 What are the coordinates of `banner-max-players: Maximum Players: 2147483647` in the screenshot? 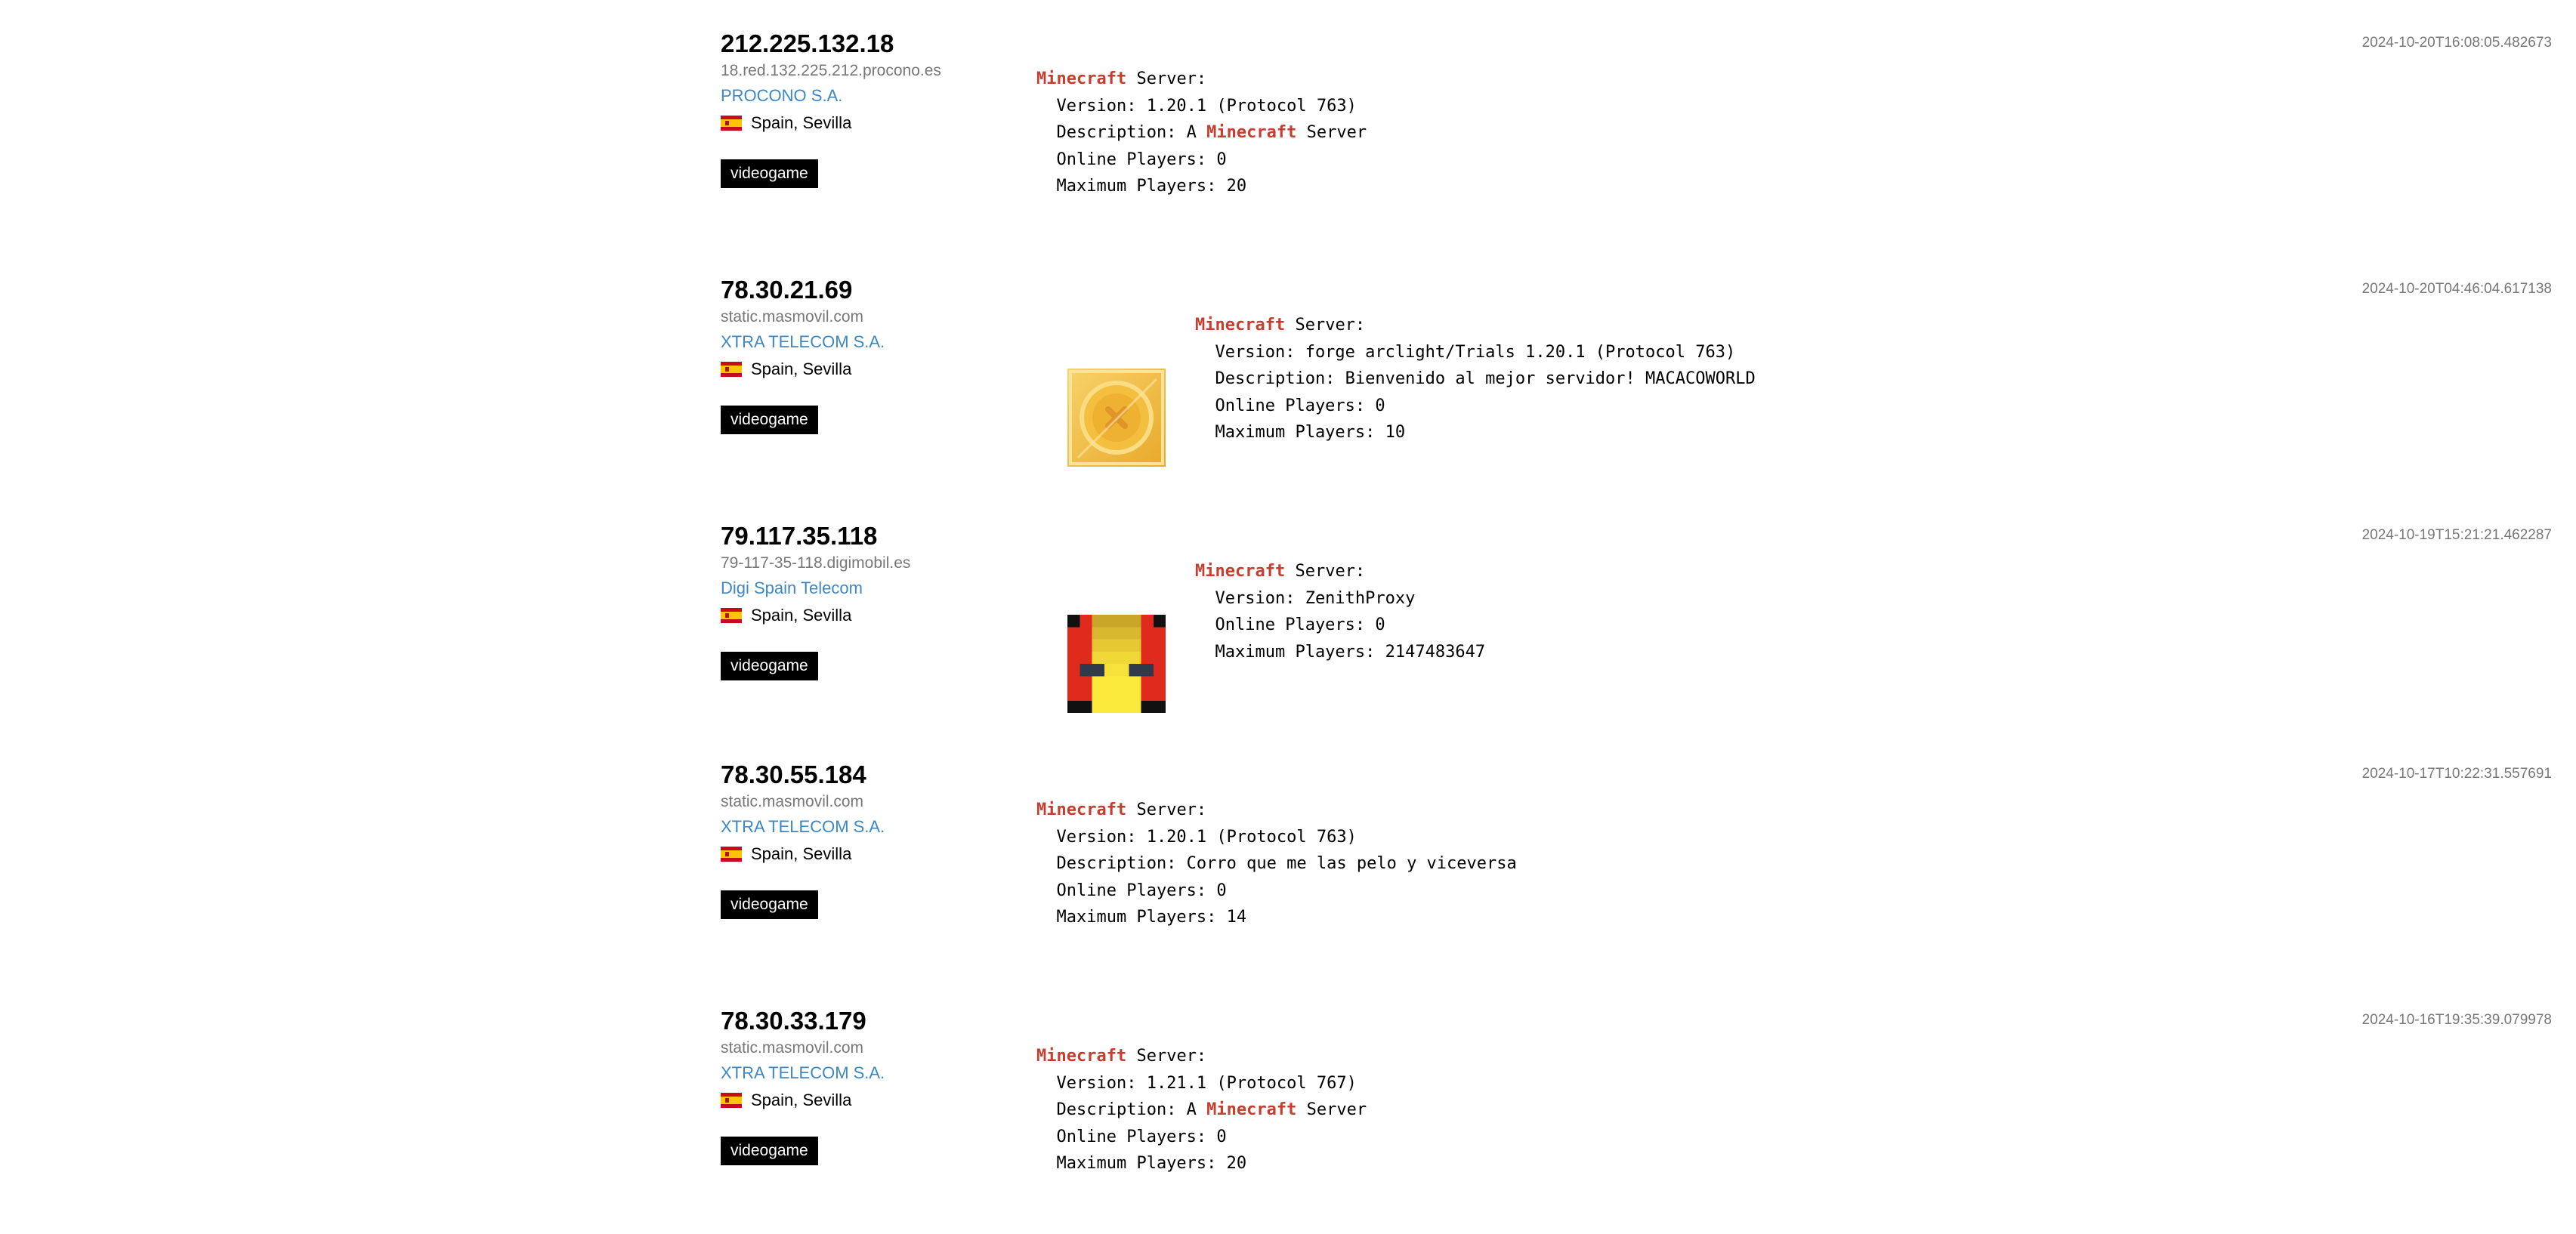 It's located at (1340, 652).